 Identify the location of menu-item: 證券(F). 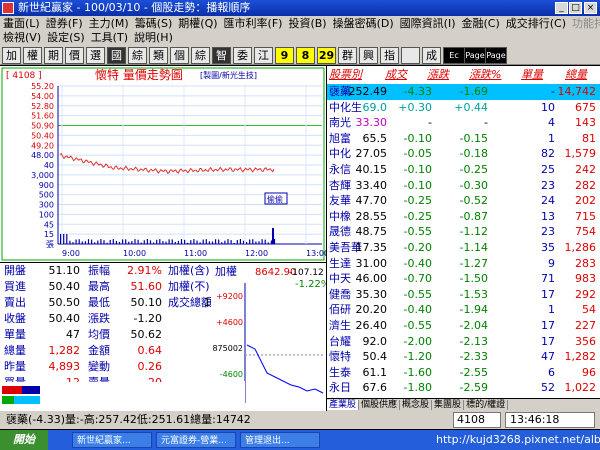
(64, 23).